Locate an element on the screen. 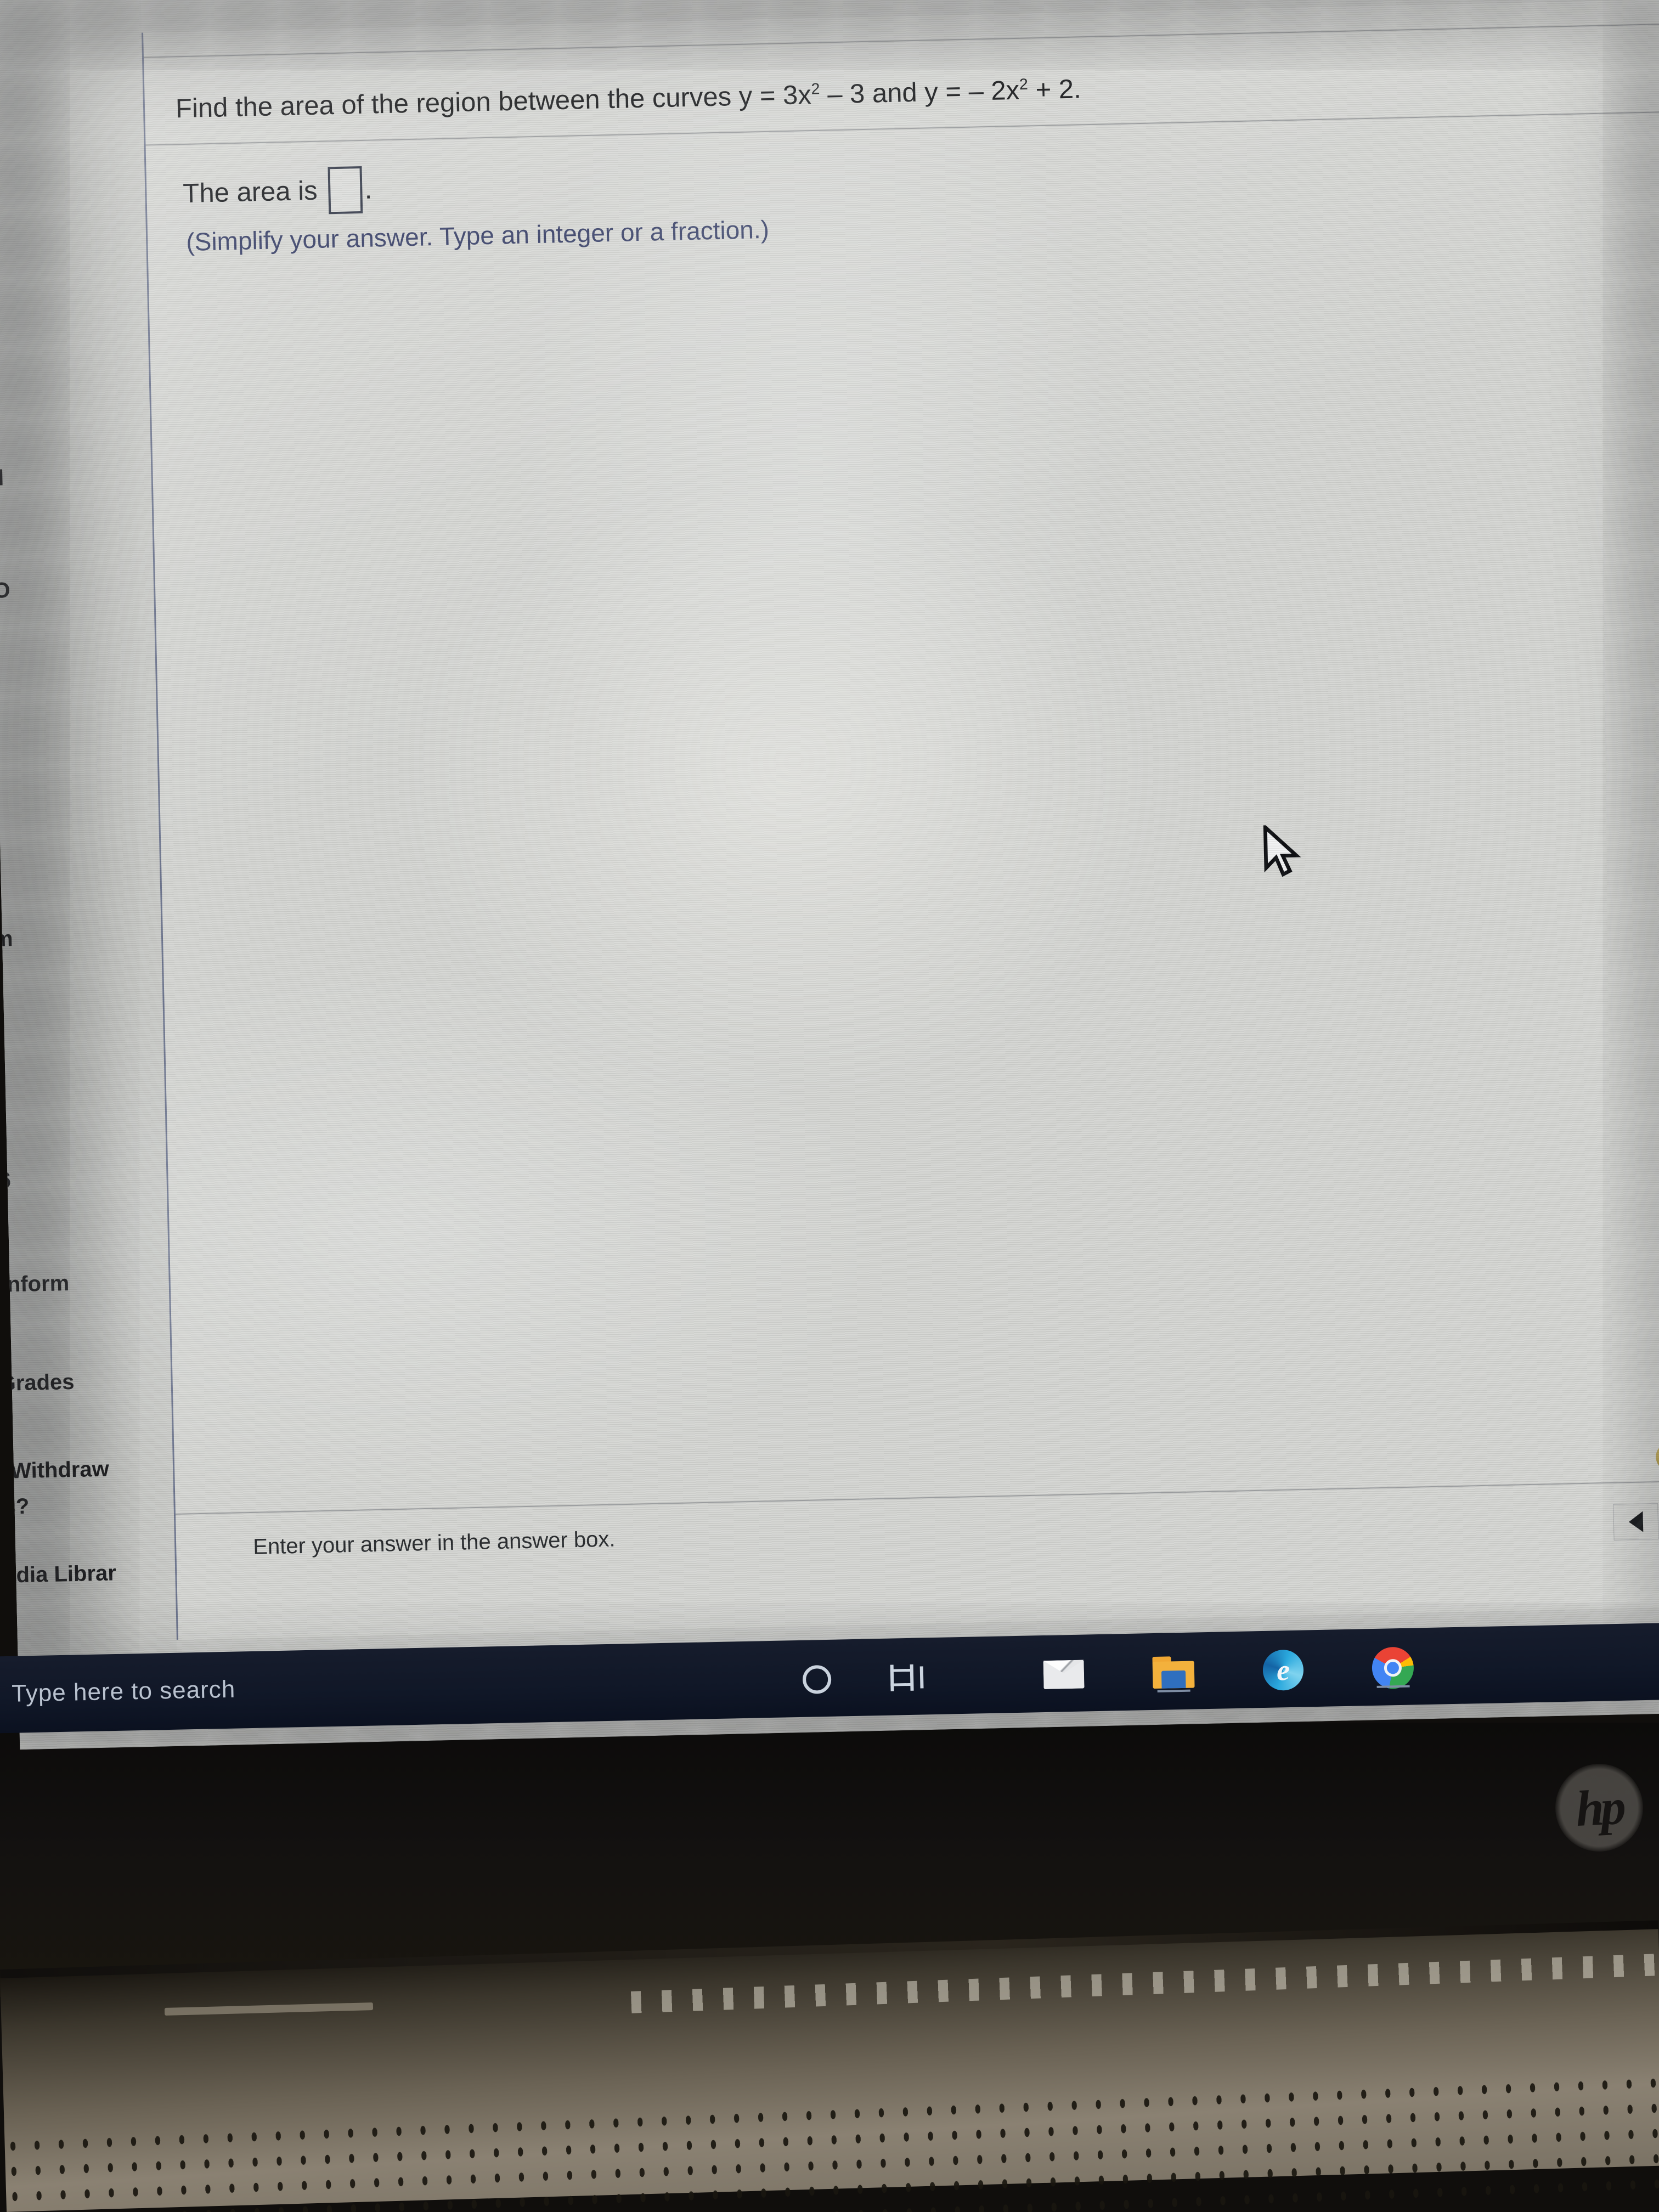 This screenshot has height=2212, width=1659. taskbar-search-input: Type here to search is located at coordinates (124, 1692).